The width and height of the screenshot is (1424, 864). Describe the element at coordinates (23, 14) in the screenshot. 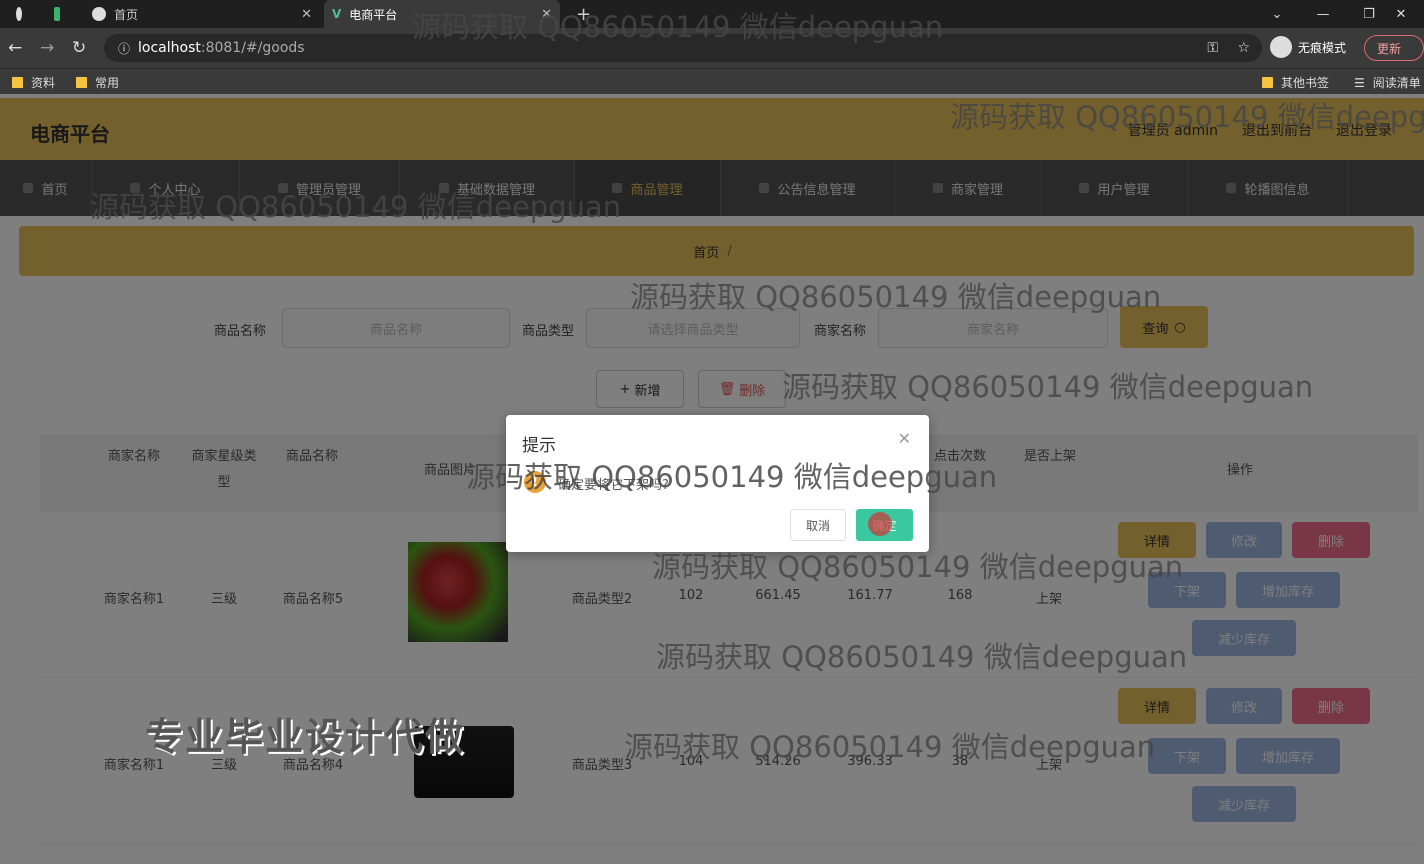

I see `tab-globe` at that location.